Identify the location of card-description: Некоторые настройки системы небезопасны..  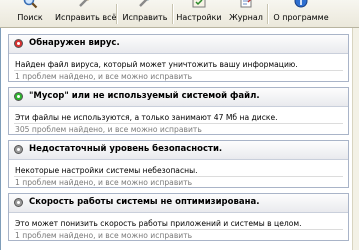
(106, 170).